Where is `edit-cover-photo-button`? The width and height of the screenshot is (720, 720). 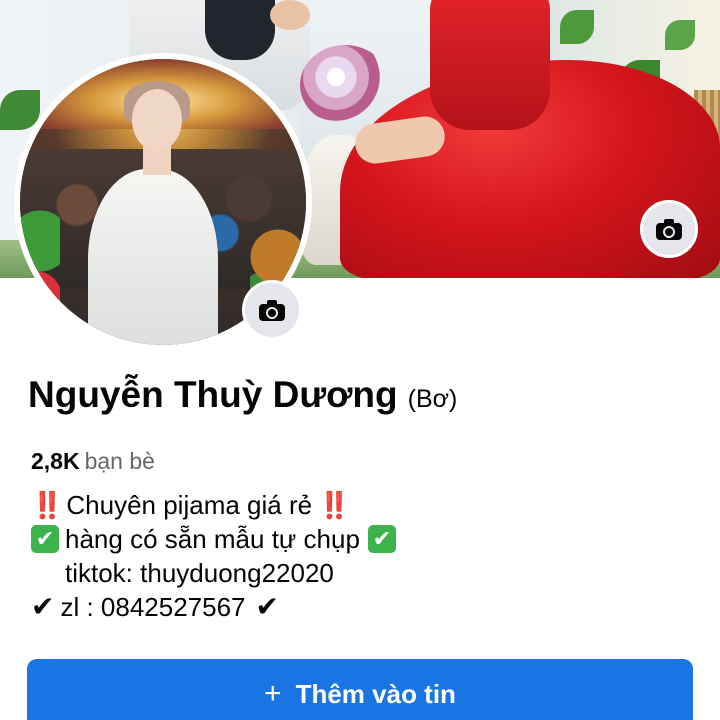 edit-cover-photo-button is located at coordinates (669, 229).